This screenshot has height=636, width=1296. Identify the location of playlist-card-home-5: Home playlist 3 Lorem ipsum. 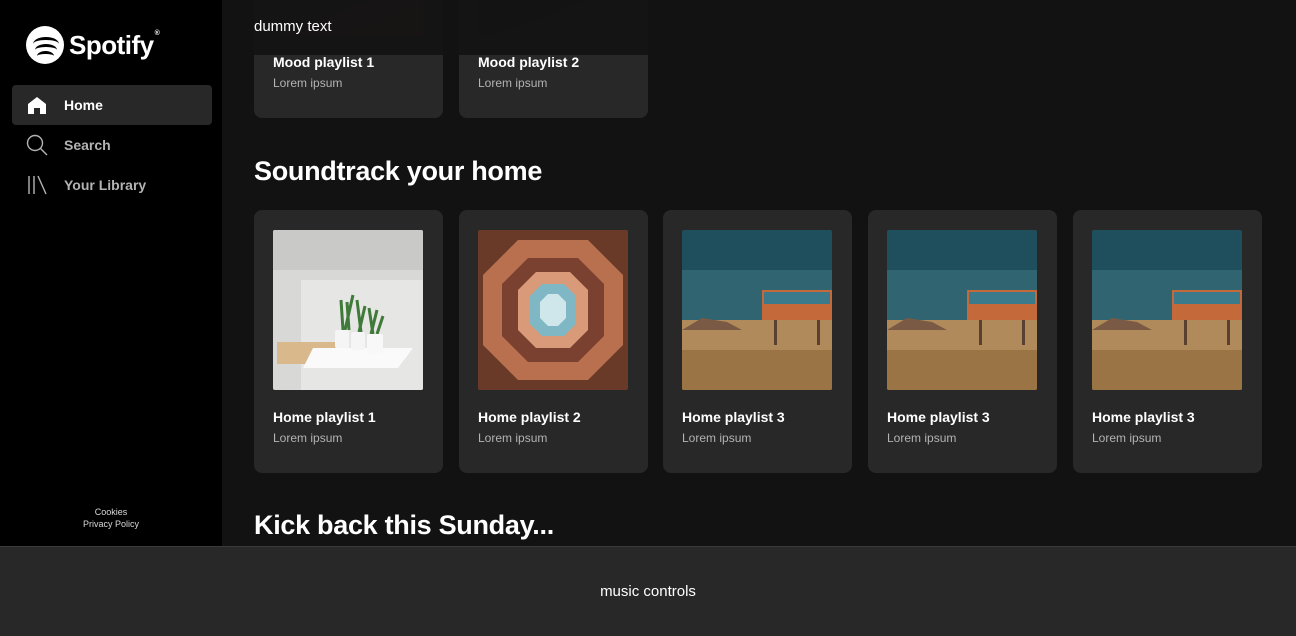
(1167, 341).